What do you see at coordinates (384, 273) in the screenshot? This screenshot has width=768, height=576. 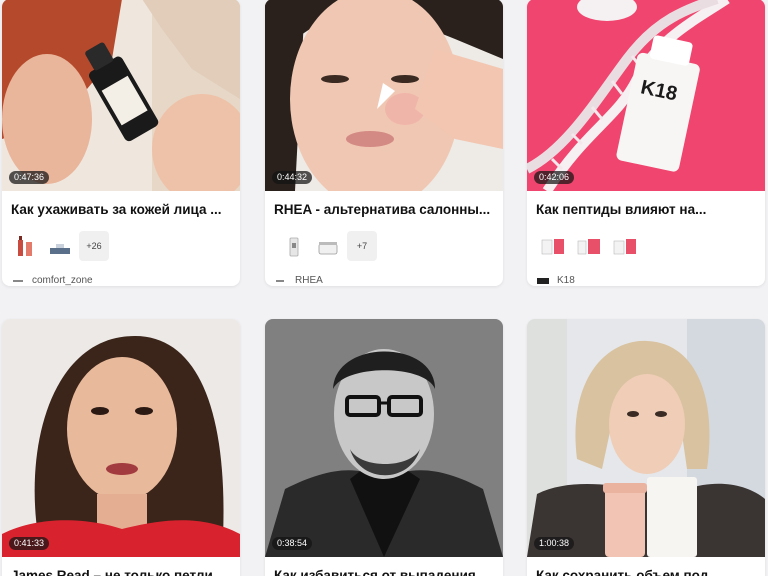 I see `brand-row: RHEA` at bounding box center [384, 273].